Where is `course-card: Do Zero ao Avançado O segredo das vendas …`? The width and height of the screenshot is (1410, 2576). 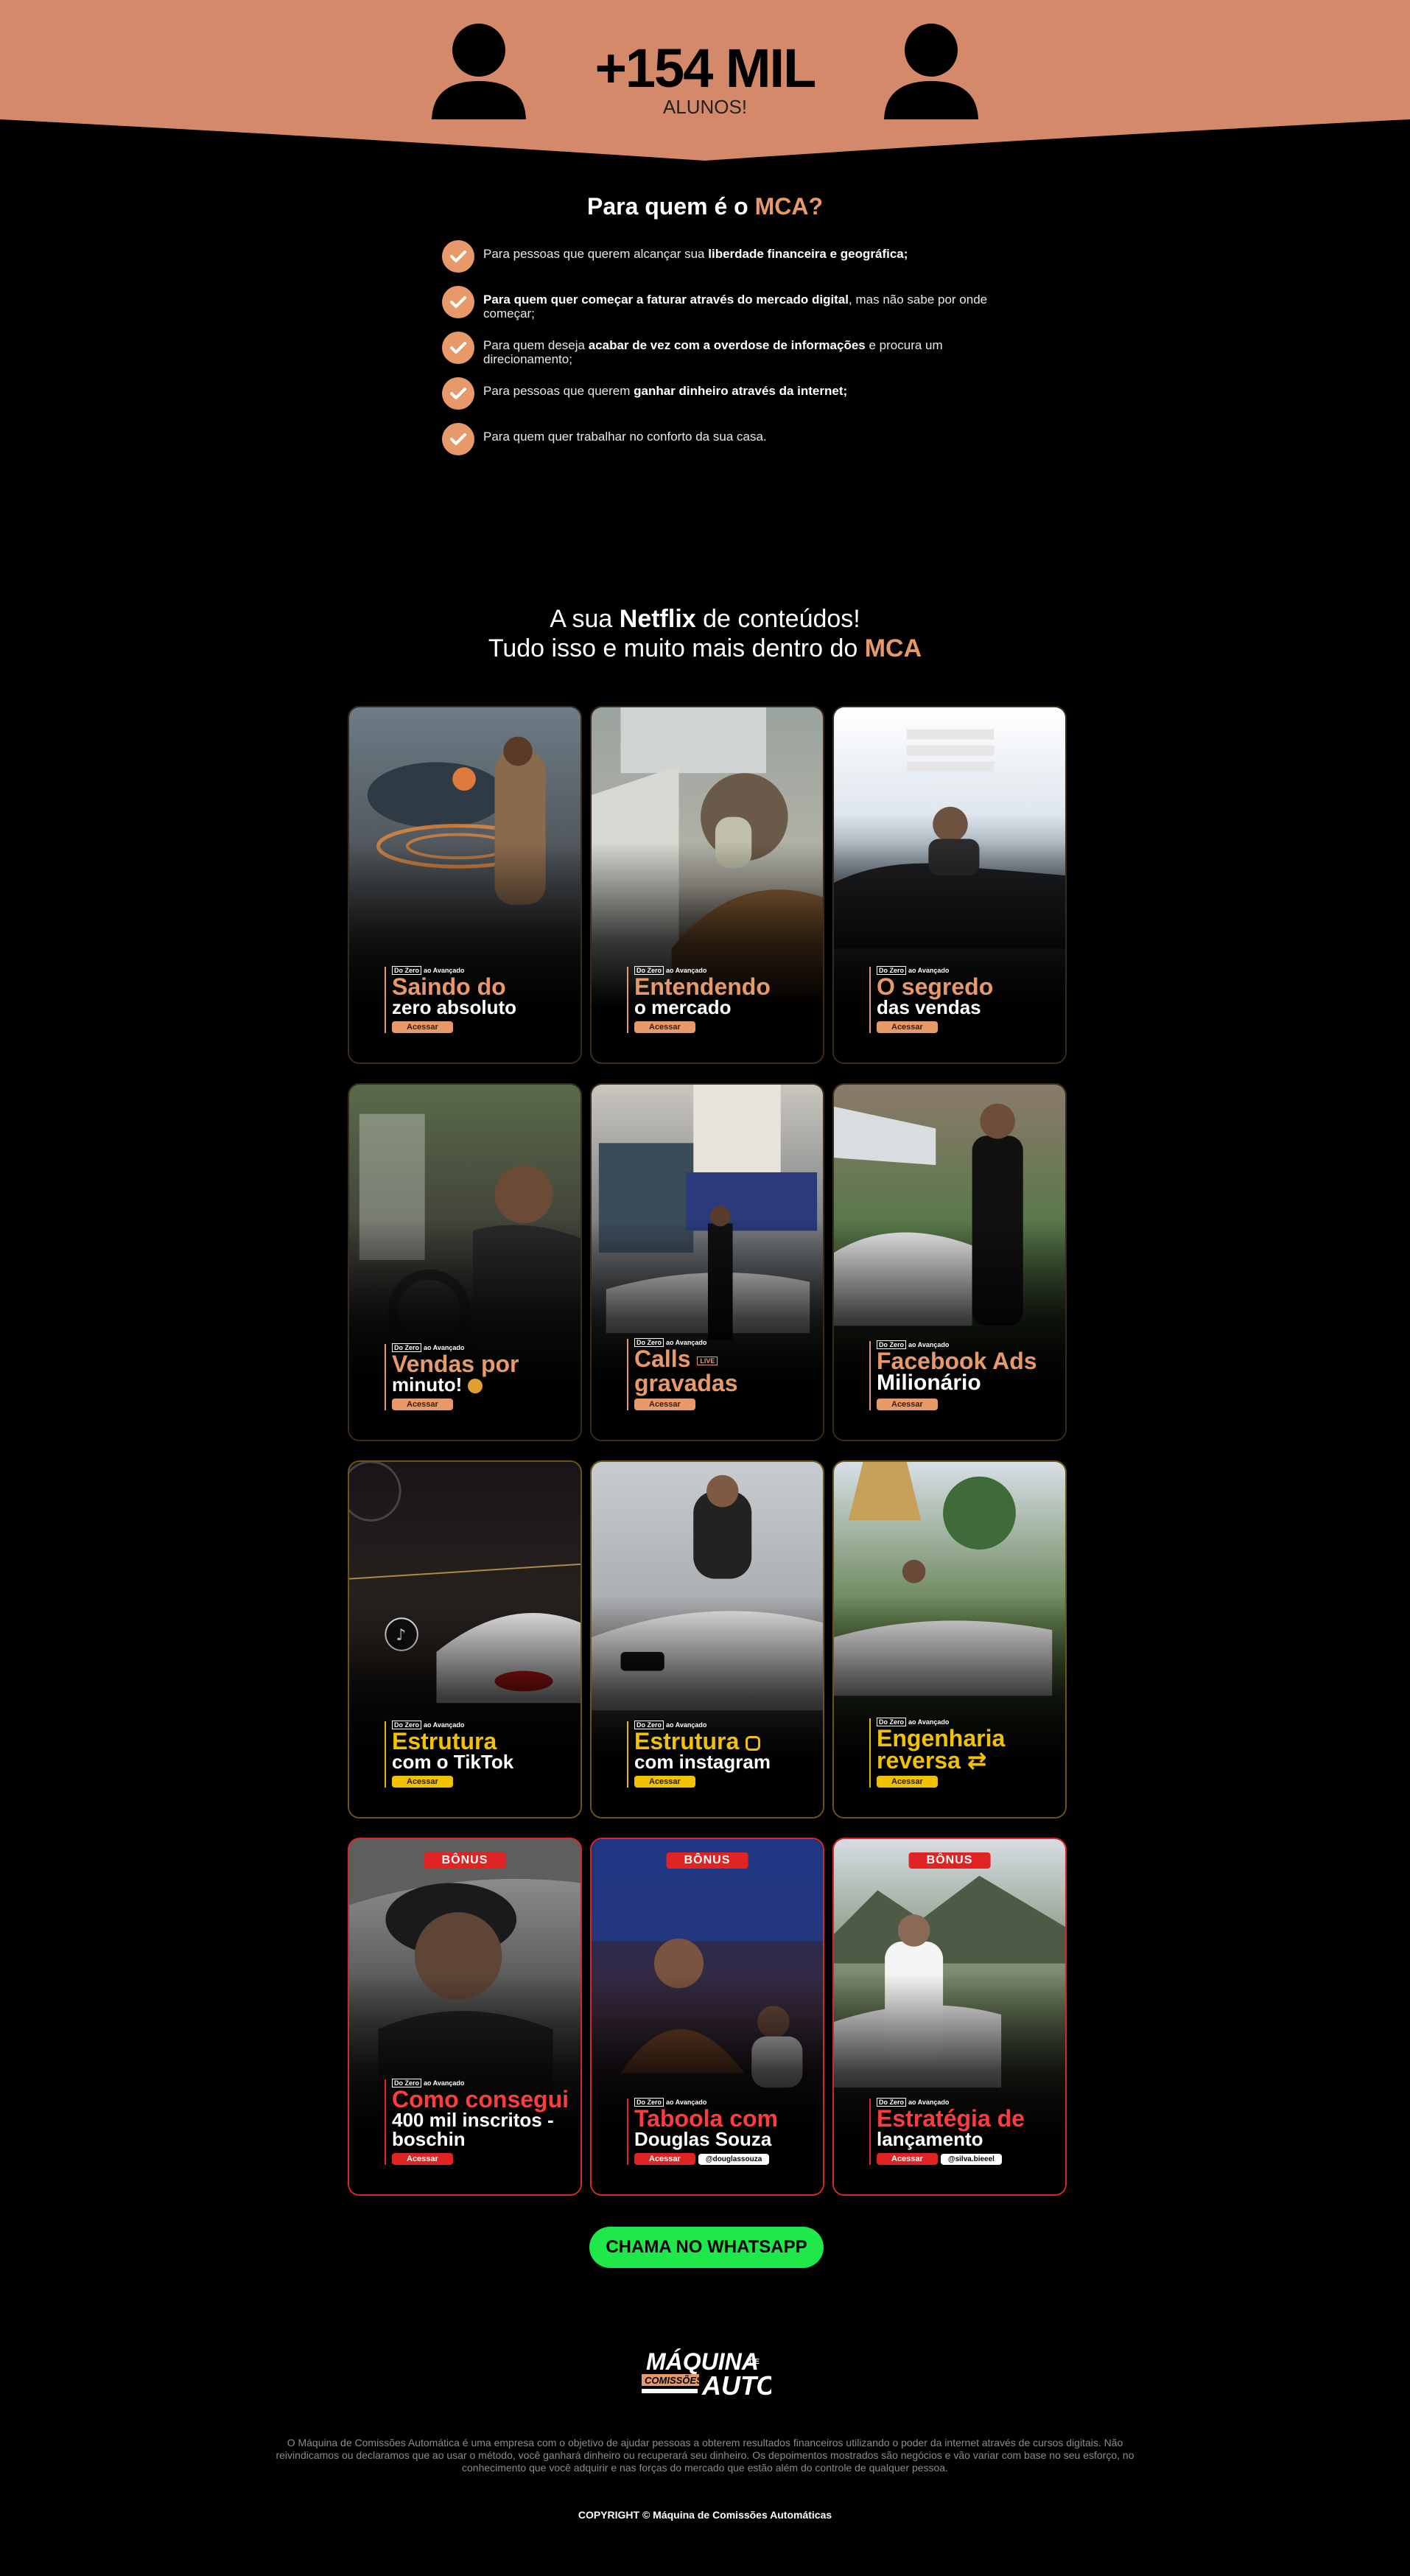 course-card: Do Zero ao Avançado O segredo das vendas … is located at coordinates (949, 885).